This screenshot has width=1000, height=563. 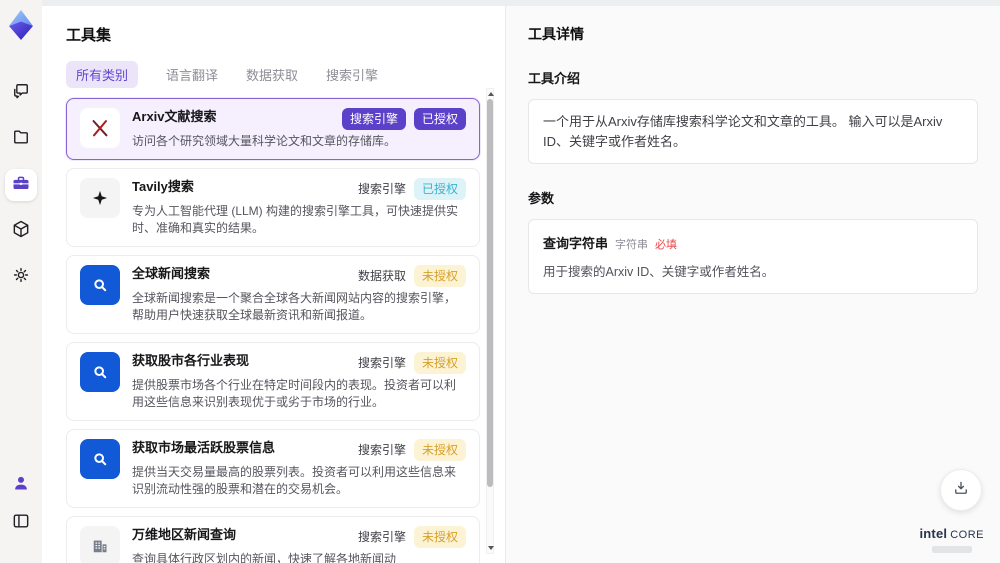 I want to click on download-icon, so click(x=961, y=490).